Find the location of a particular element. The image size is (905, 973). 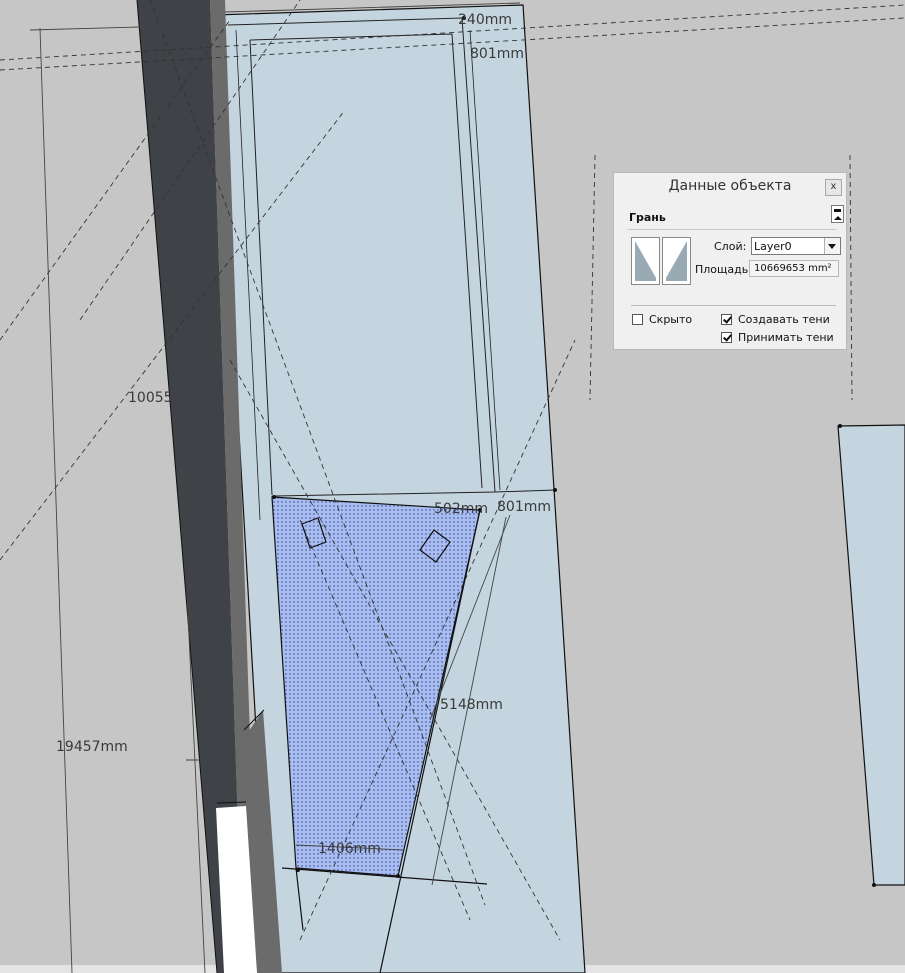

back-material-swatch is located at coordinates (676, 261).